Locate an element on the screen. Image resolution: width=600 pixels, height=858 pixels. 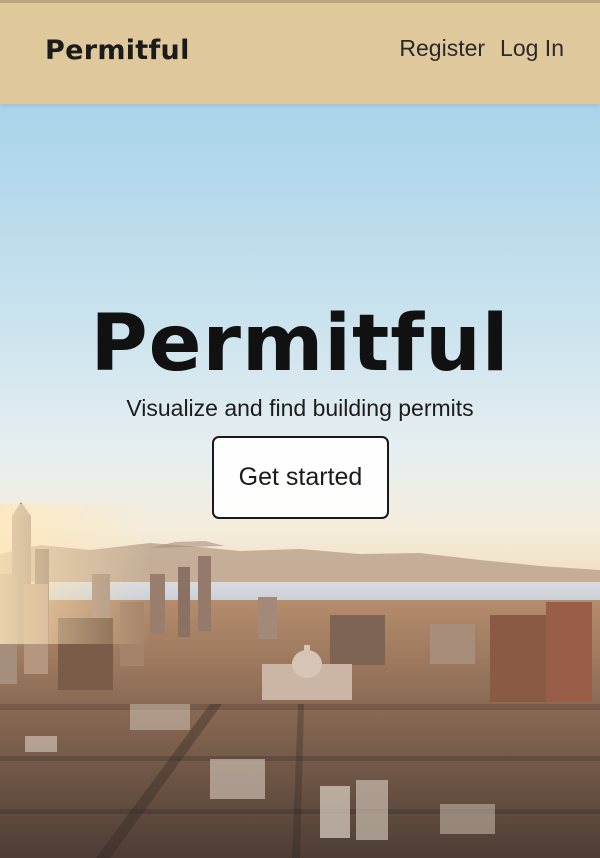
get-started-button: Get started is located at coordinates (300, 477).